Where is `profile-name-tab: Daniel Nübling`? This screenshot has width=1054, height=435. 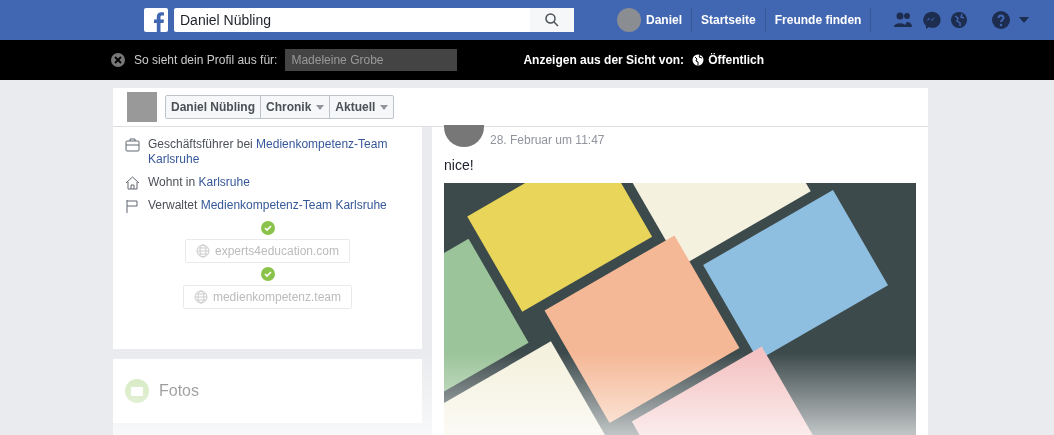
profile-name-tab: Daniel Nübling is located at coordinates (213, 107).